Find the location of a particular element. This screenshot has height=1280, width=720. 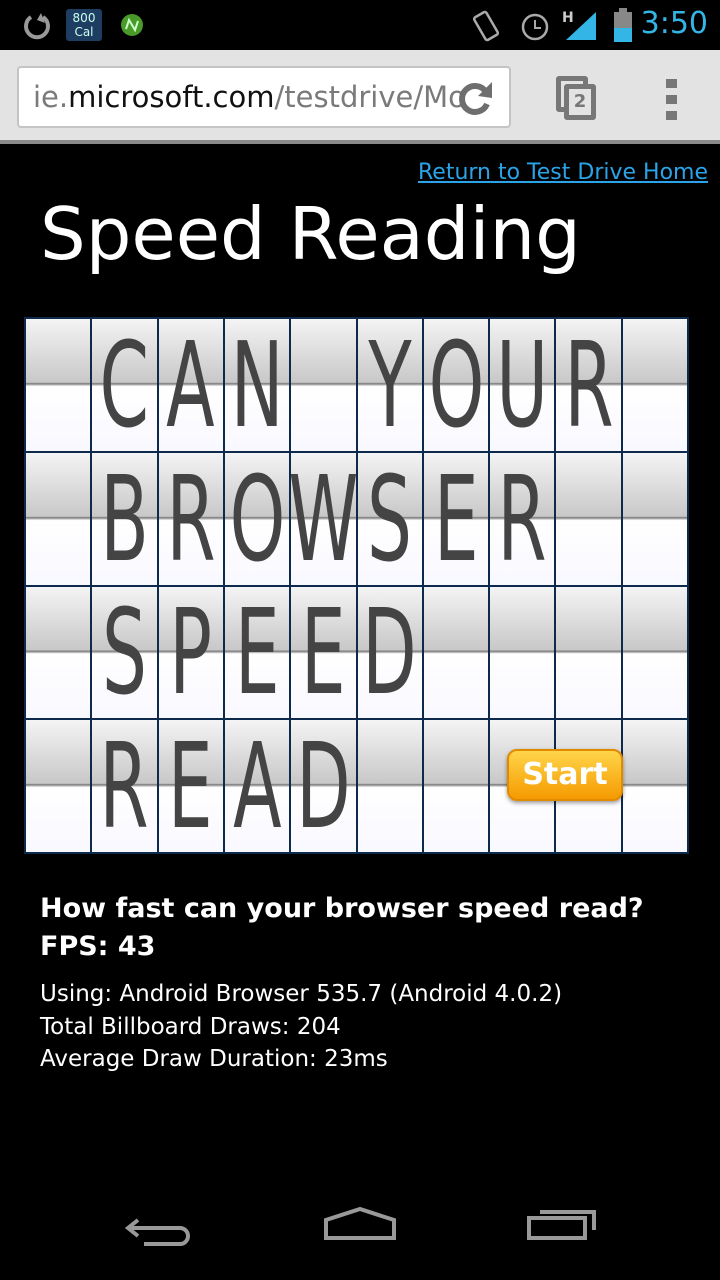

board-cell: W is located at coordinates (323, 518).